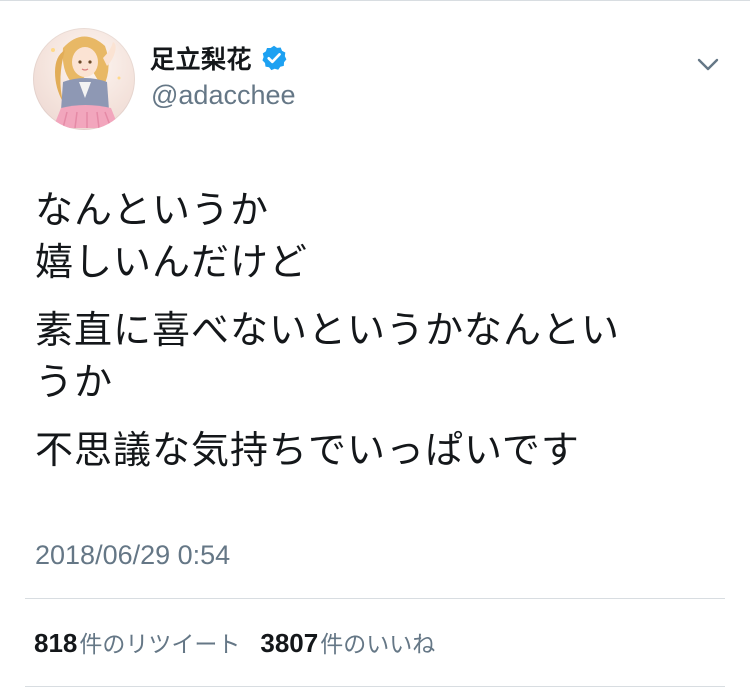 The width and height of the screenshot is (750, 690). What do you see at coordinates (289, 643) in the screenshot?
I see `likes-count: 3807` at bounding box center [289, 643].